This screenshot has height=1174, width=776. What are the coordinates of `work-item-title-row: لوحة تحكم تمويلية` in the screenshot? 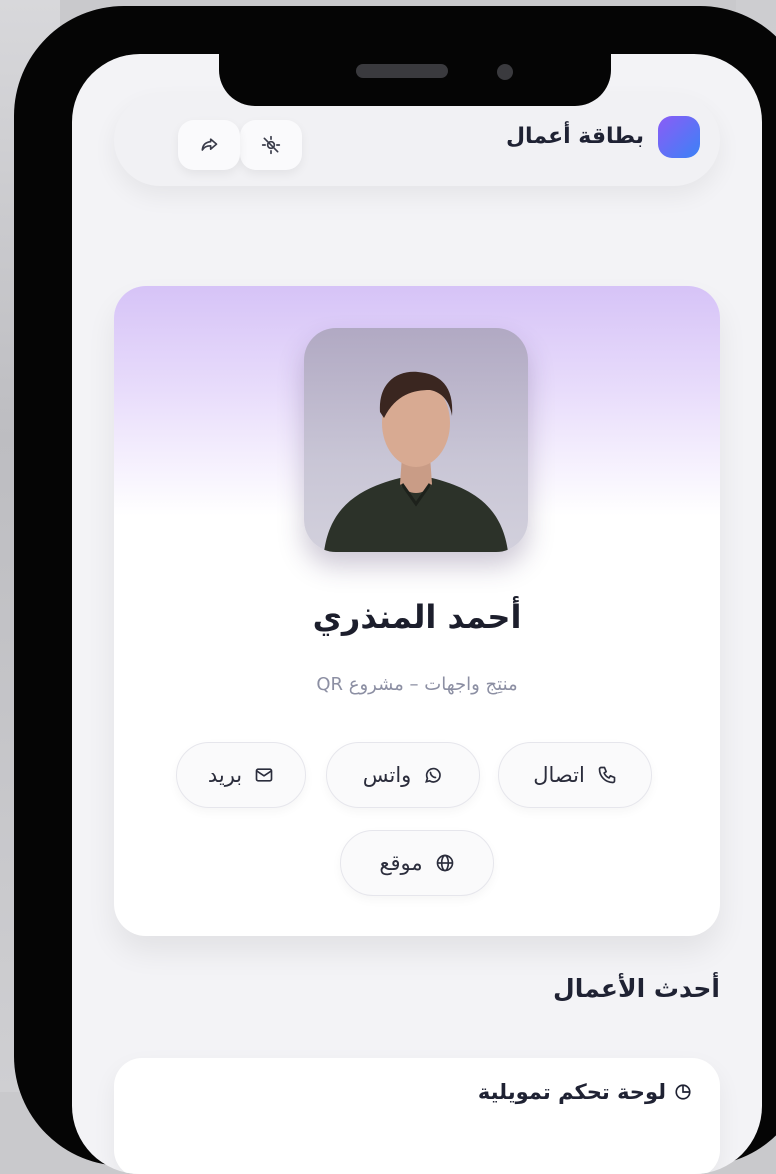 It's located at (585, 1092).